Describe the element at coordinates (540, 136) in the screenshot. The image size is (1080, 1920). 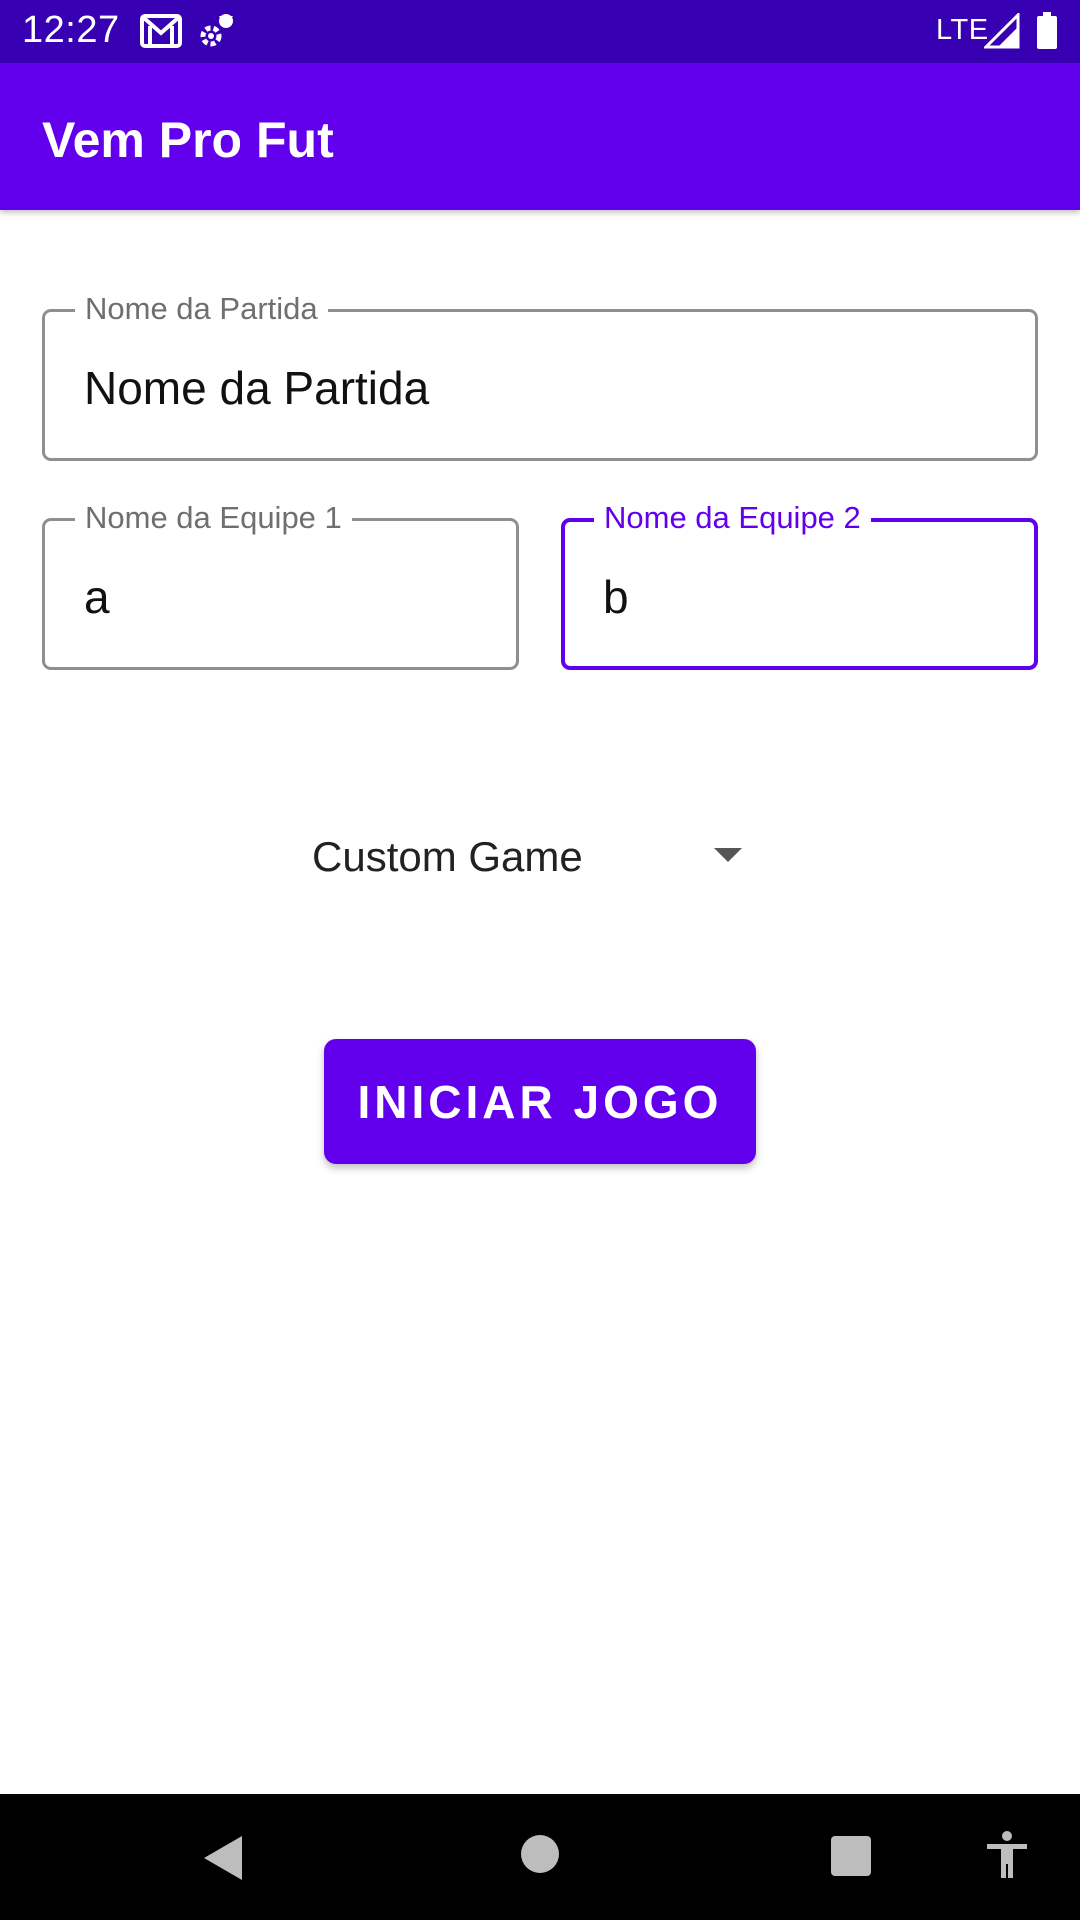
I see `app-bar: Vem Pro Fut` at that location.